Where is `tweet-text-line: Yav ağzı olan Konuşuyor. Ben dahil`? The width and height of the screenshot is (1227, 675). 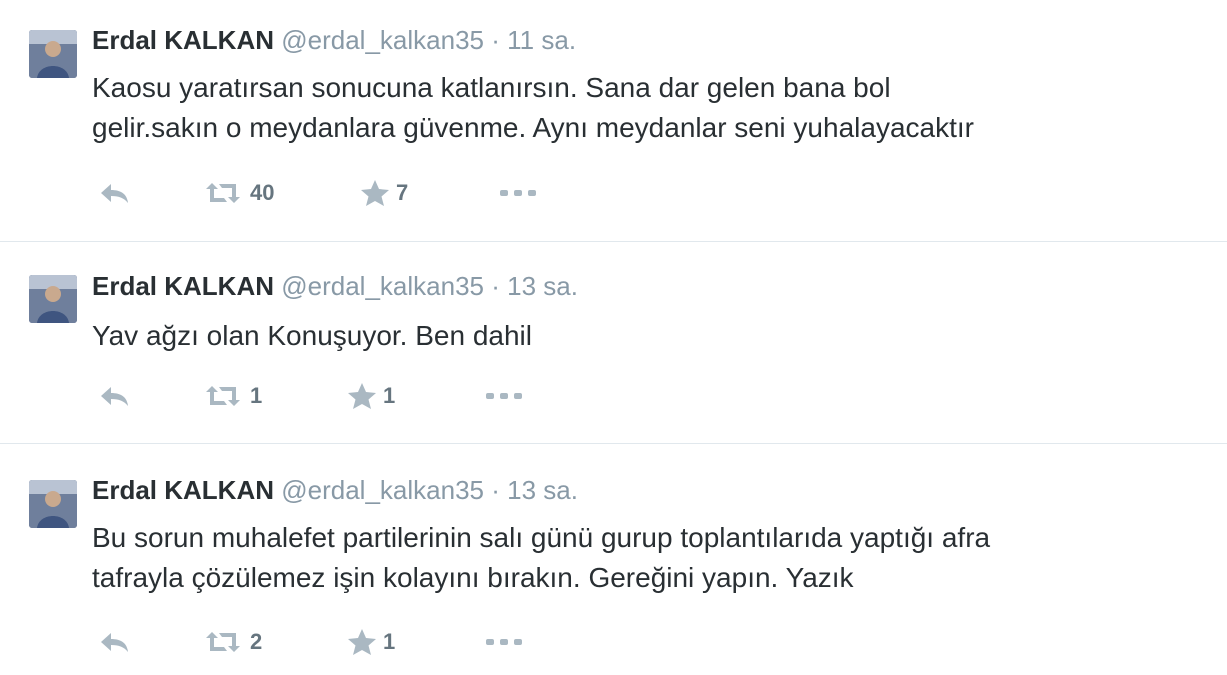
tweet-text-line: Yav ağzı olan Konuşuyor. Ben dahil is located at coordinates (312, 335).